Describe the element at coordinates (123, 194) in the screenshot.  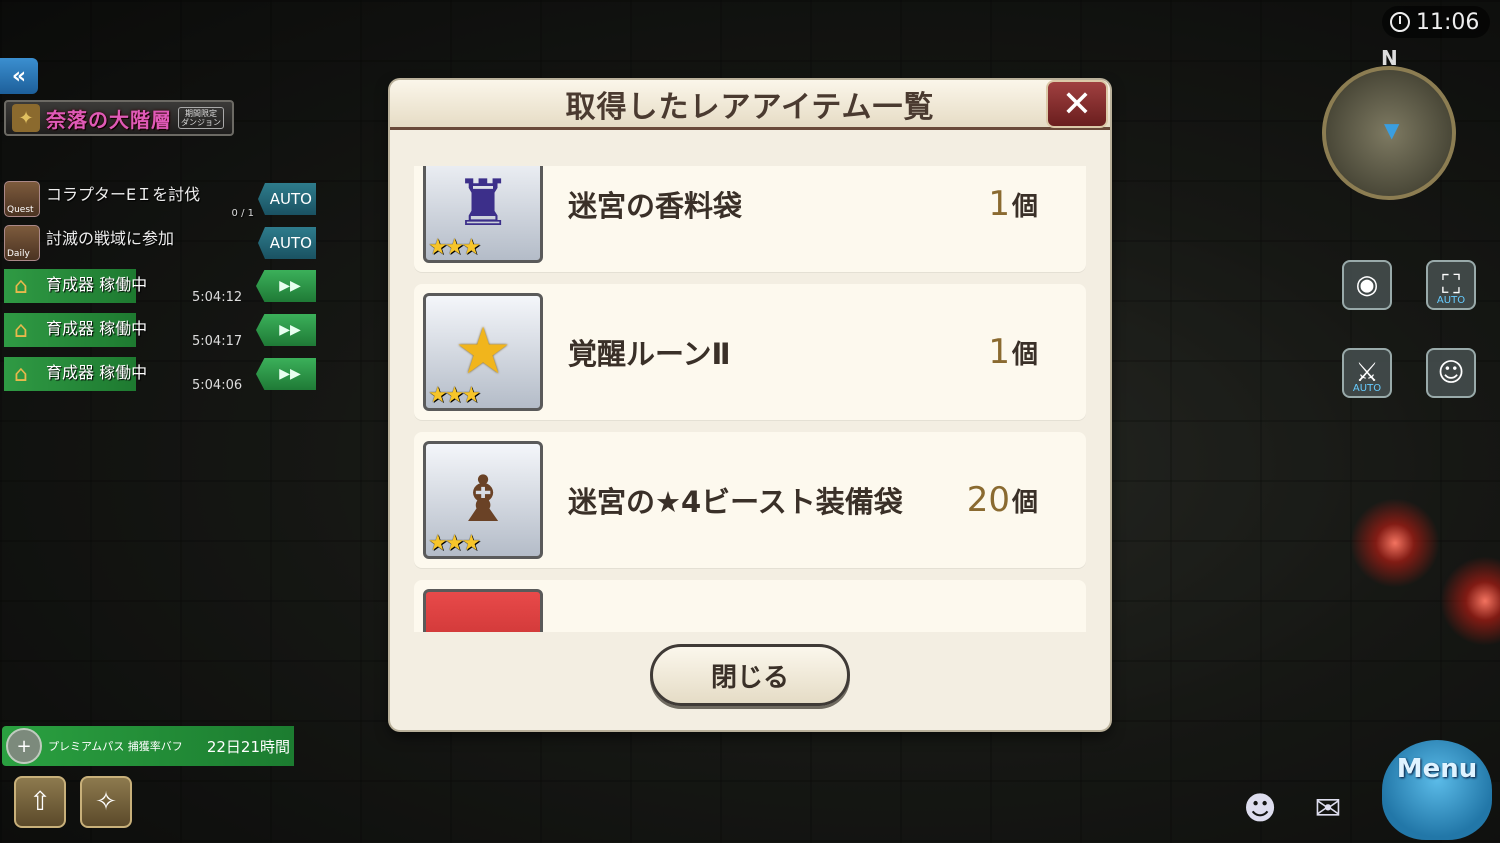
I see `quest-label: コラプターEＩを討伐` at that location.